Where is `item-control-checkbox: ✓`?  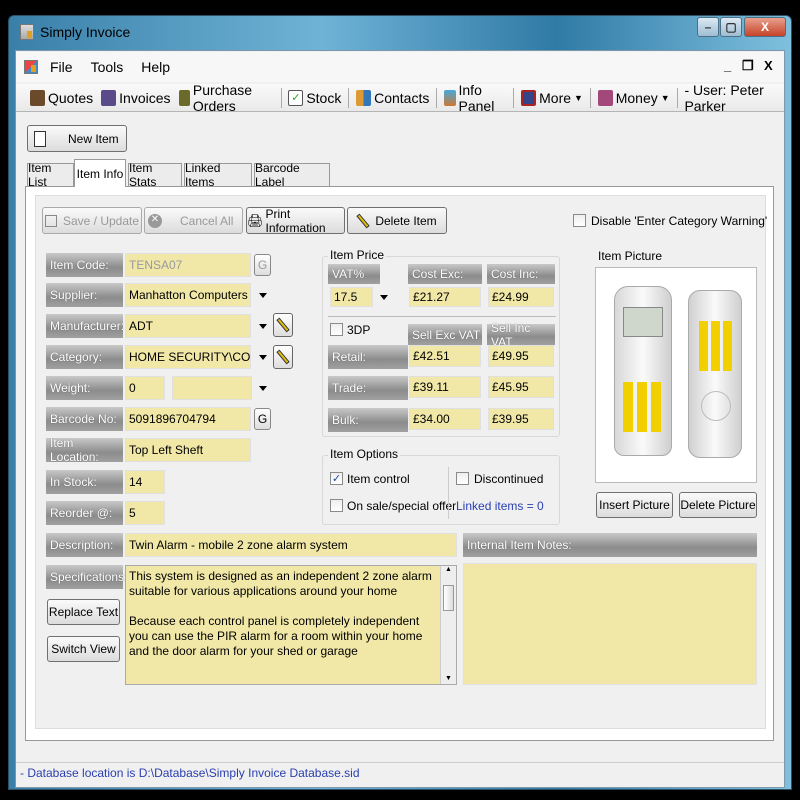
item-control-checkbox: ✓ is located at coordinates (336, 478).